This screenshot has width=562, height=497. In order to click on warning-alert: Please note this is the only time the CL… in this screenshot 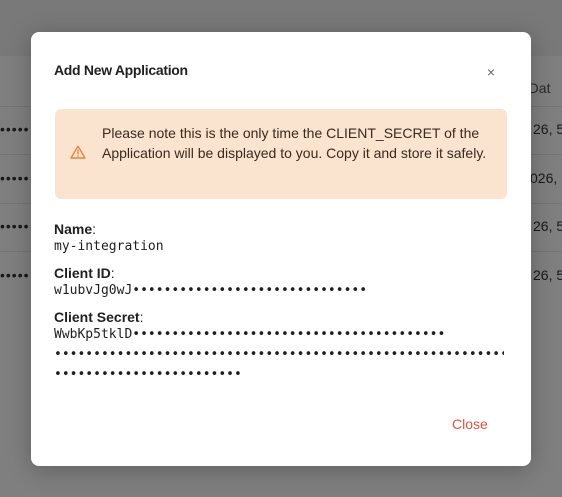, I will do `click(281, 154)`.